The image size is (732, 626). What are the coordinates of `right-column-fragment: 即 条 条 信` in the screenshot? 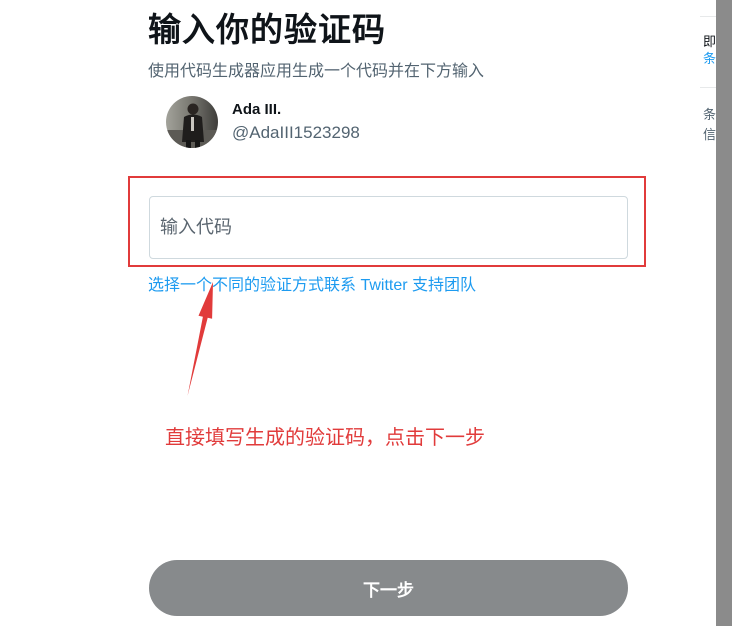 It's located at (708, 313).